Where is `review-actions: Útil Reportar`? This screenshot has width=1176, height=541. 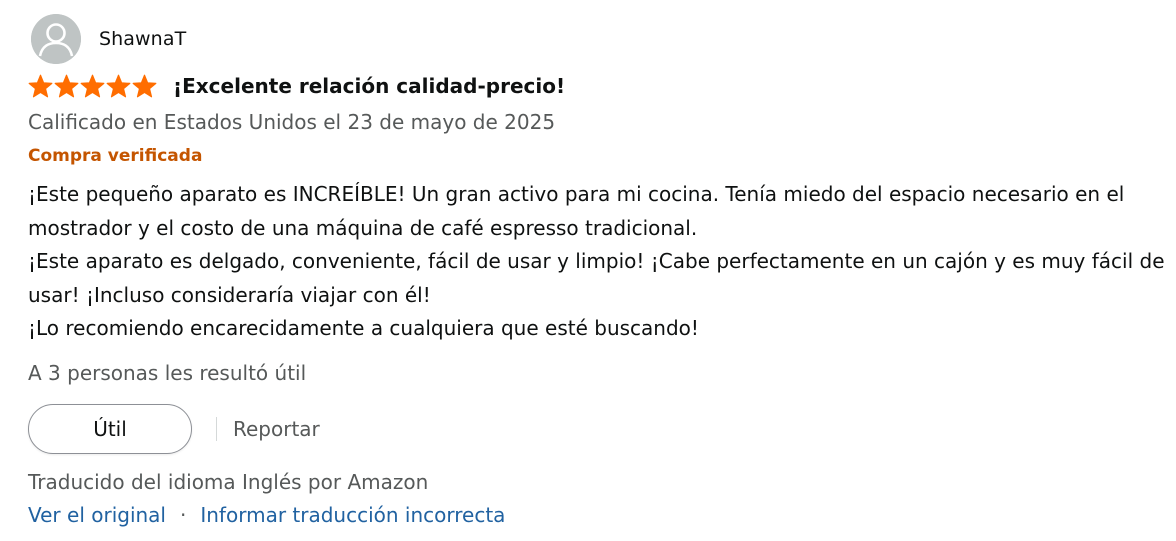
review-actions: Útil Reportar is located at coordinates (174, 429).